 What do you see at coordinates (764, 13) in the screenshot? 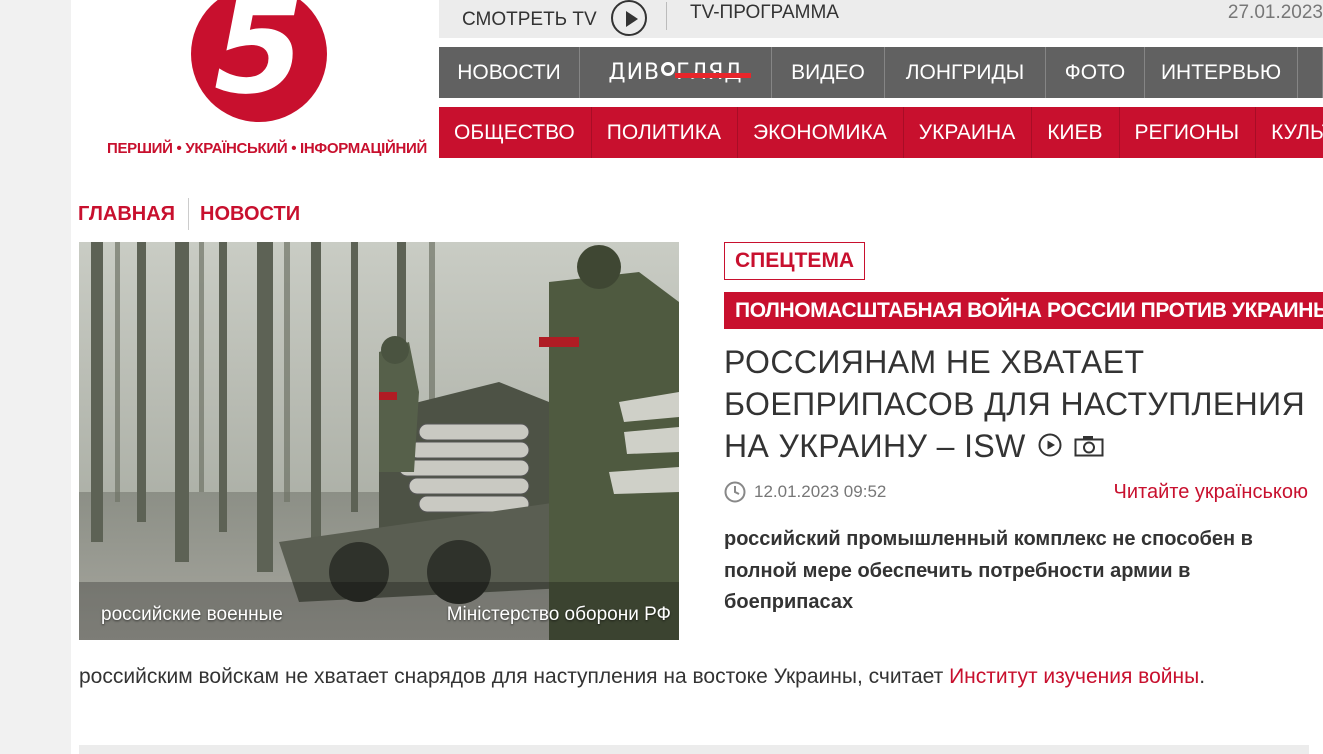
I see `tv-program-link: TV-ПРОГРАММА` at bounding box center [764, 13].